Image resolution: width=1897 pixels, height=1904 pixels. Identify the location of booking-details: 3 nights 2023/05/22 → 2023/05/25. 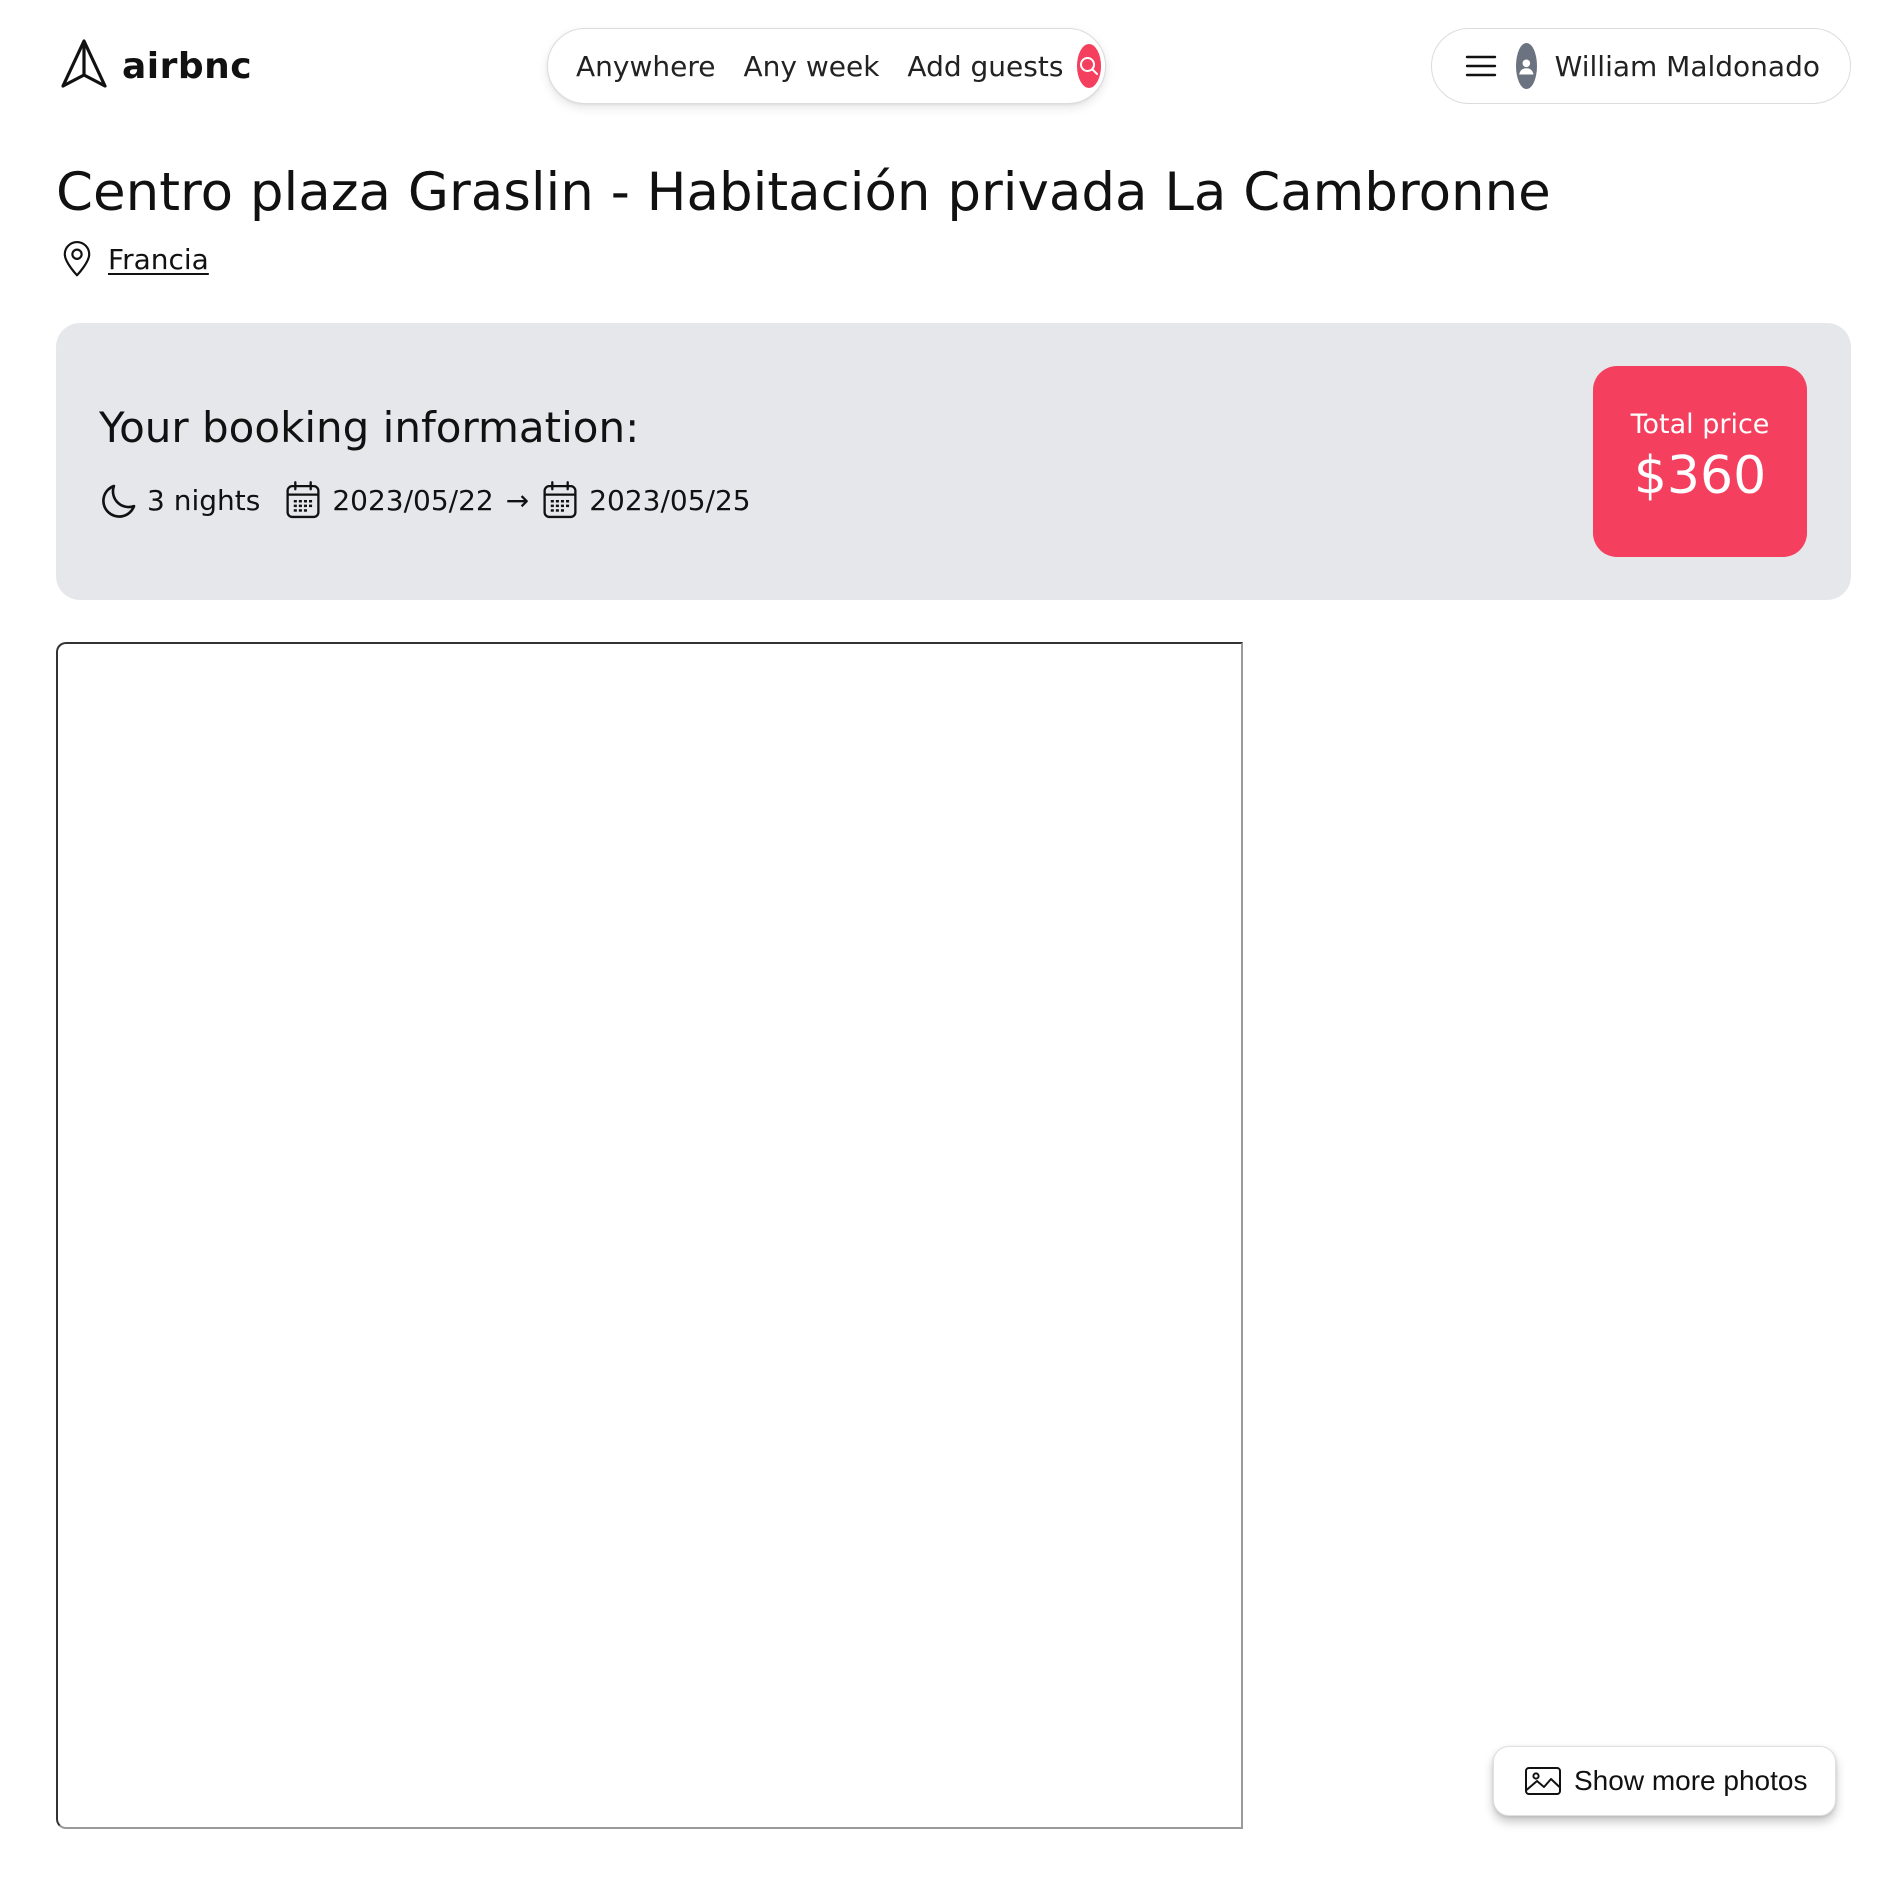
(425, 500).